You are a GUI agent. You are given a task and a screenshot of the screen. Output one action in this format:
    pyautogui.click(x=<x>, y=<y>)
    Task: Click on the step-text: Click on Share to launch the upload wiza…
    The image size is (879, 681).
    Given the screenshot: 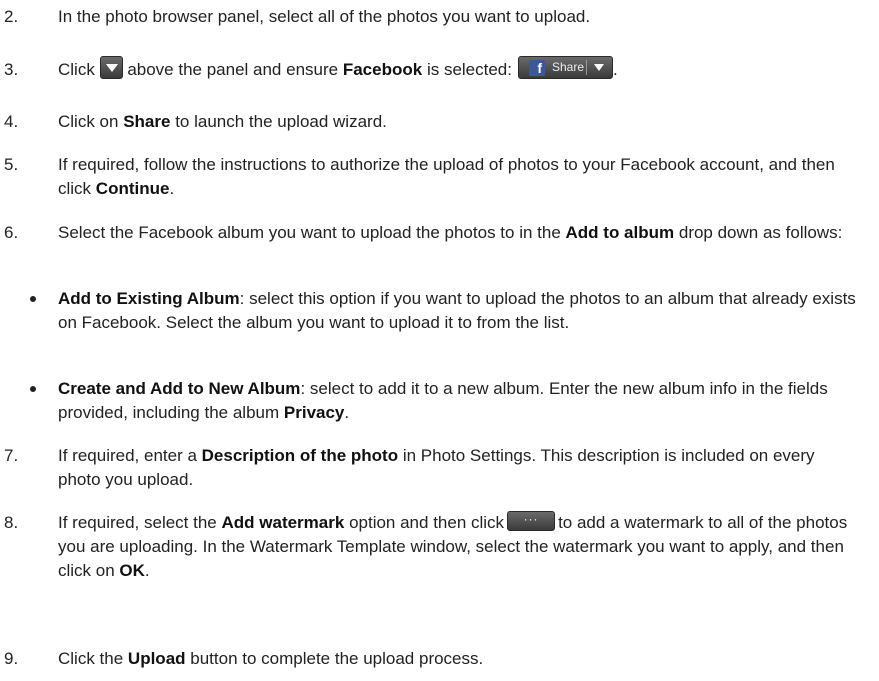 What is the action you would take?
    pyautogui.click(x=459, y=122)
    